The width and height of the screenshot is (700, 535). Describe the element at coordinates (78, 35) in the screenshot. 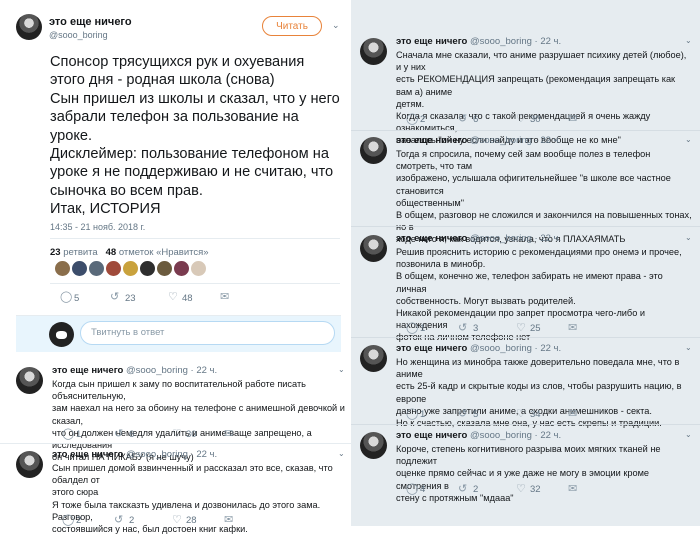

I see `author-handle: @sooo_boring` at that location.